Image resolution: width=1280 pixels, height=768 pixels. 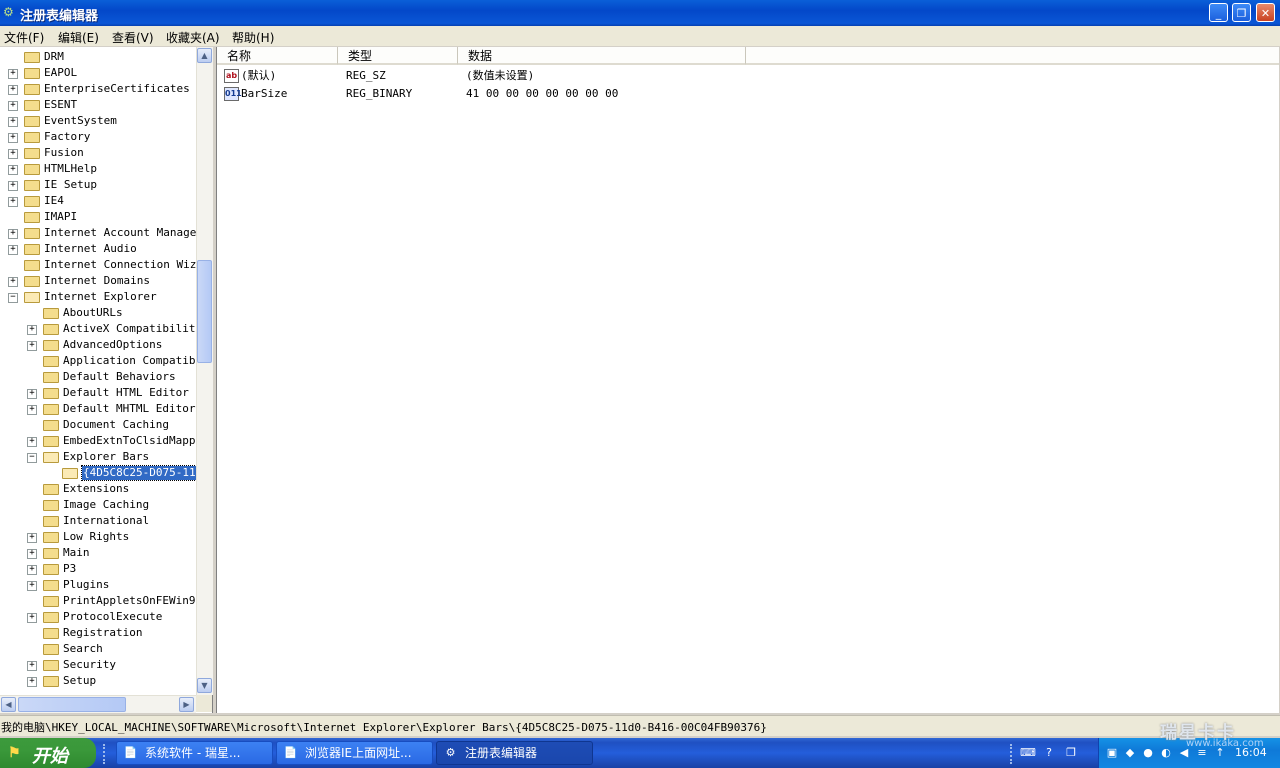 I want to click on tree-node: DRM, so click(x=98, y=57).